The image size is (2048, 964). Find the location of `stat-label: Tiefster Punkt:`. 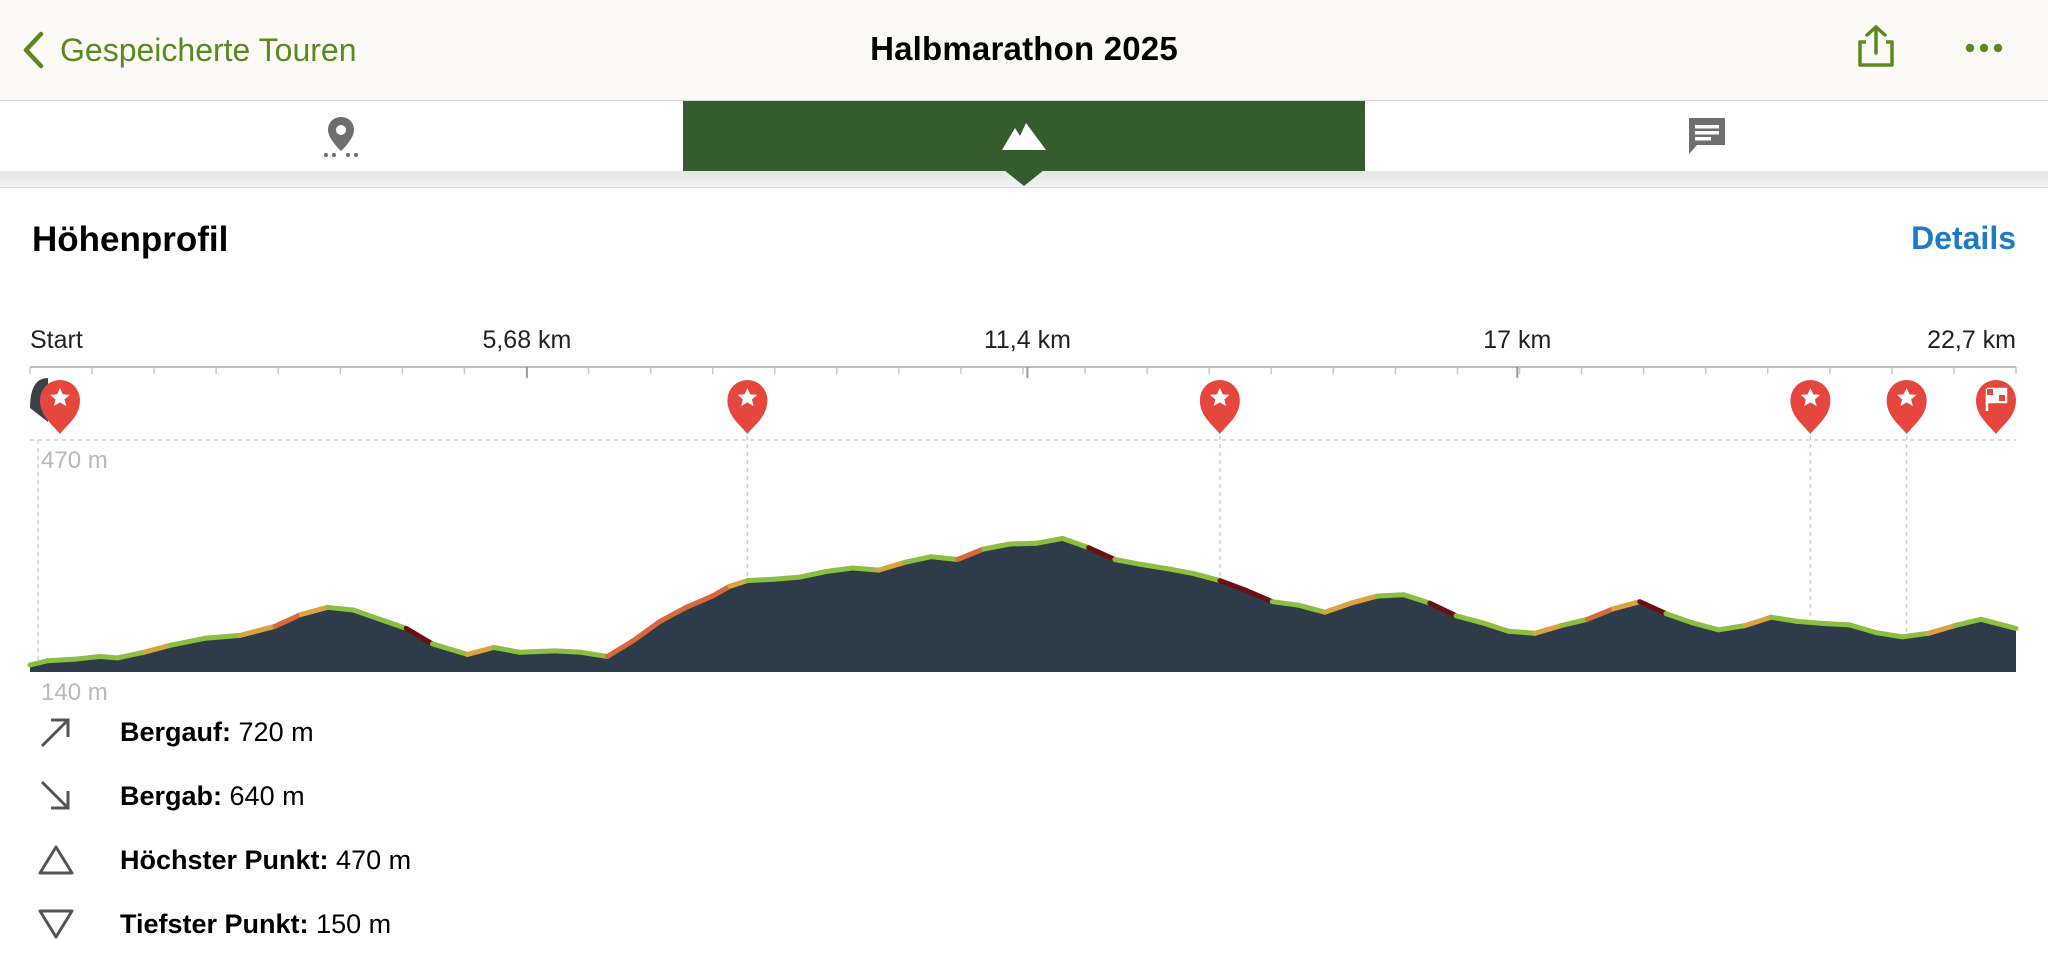

stat-label: Tiefster Punkt: is located at coordinates (214, 923).